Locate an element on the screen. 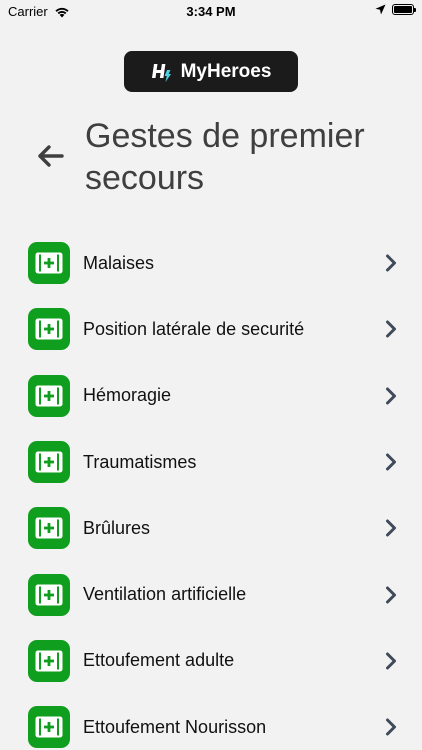 This screenshot has width=422, height=750. list-item-label: Traumatismes is located at coordinates (140, 461).